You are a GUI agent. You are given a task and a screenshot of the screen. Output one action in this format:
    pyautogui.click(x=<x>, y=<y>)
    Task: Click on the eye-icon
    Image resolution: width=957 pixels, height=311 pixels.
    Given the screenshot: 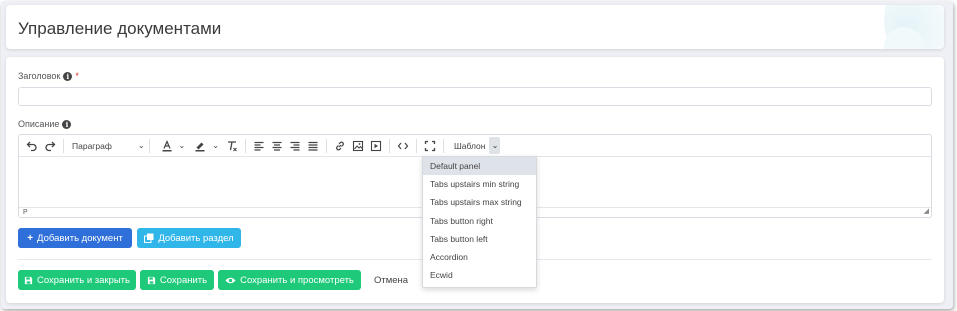 What is the action you would take?
    pyautogui.click(x=230, y=280)
    